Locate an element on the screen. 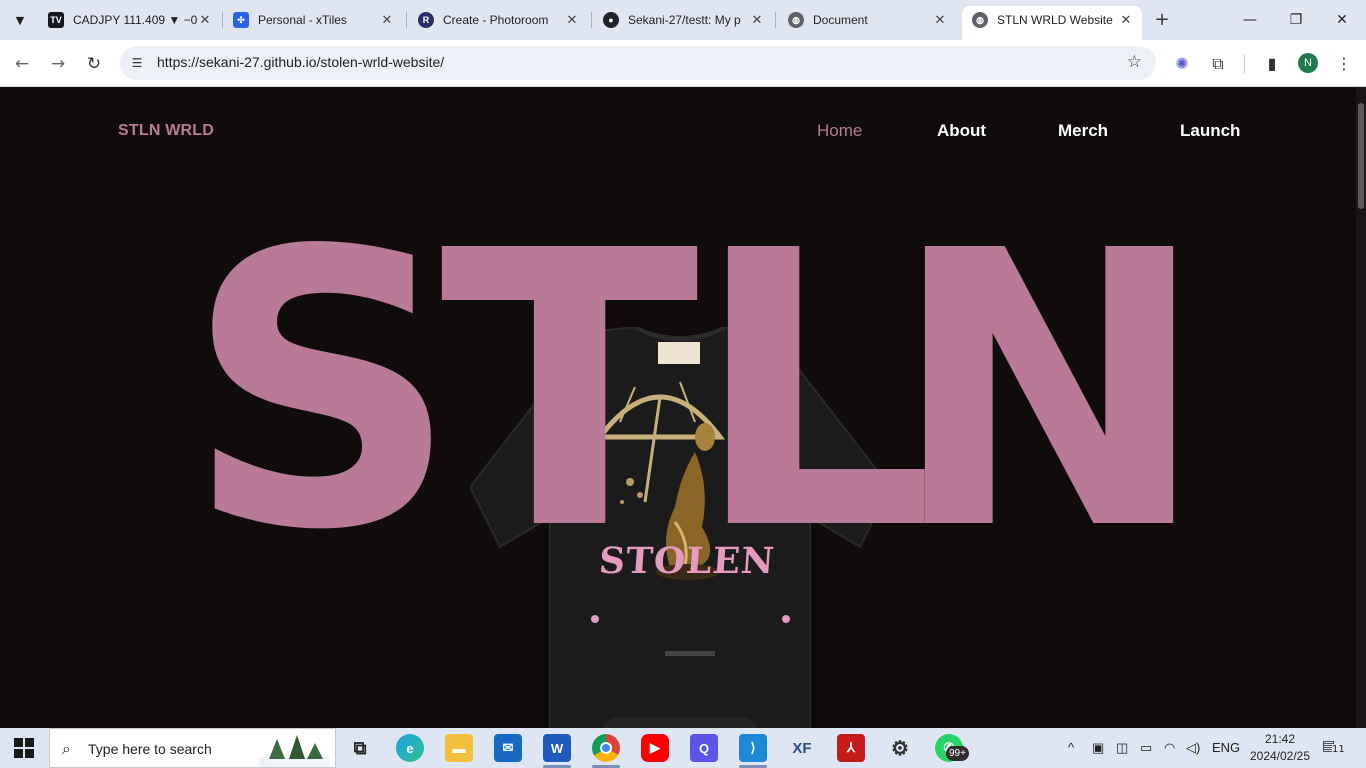 Image resolution: width=1366 pixels, height=768 pixels. tray-overflow-icon: ^ is located at coordinates (1071, 747).